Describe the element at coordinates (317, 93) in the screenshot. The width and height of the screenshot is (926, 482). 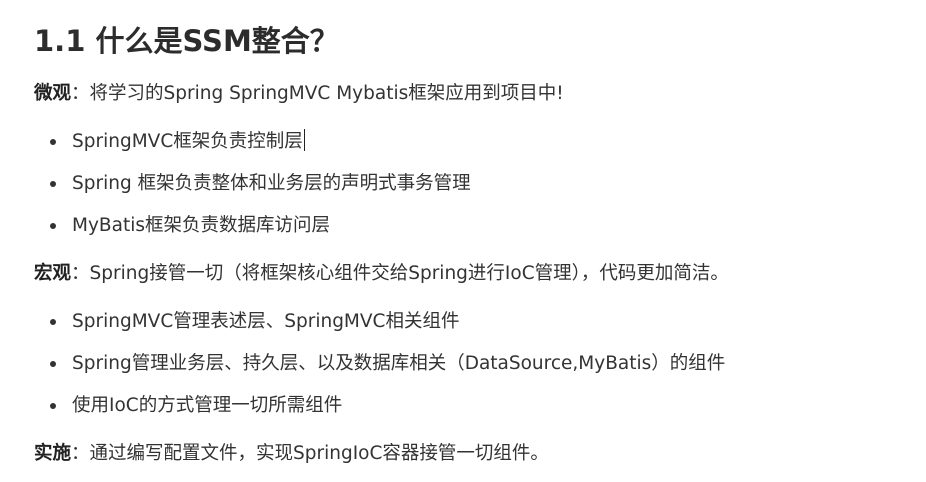
I see `micro-text: ：将学习的Spring SpringMVC Mybatis框架应用到项目中!` at that location.